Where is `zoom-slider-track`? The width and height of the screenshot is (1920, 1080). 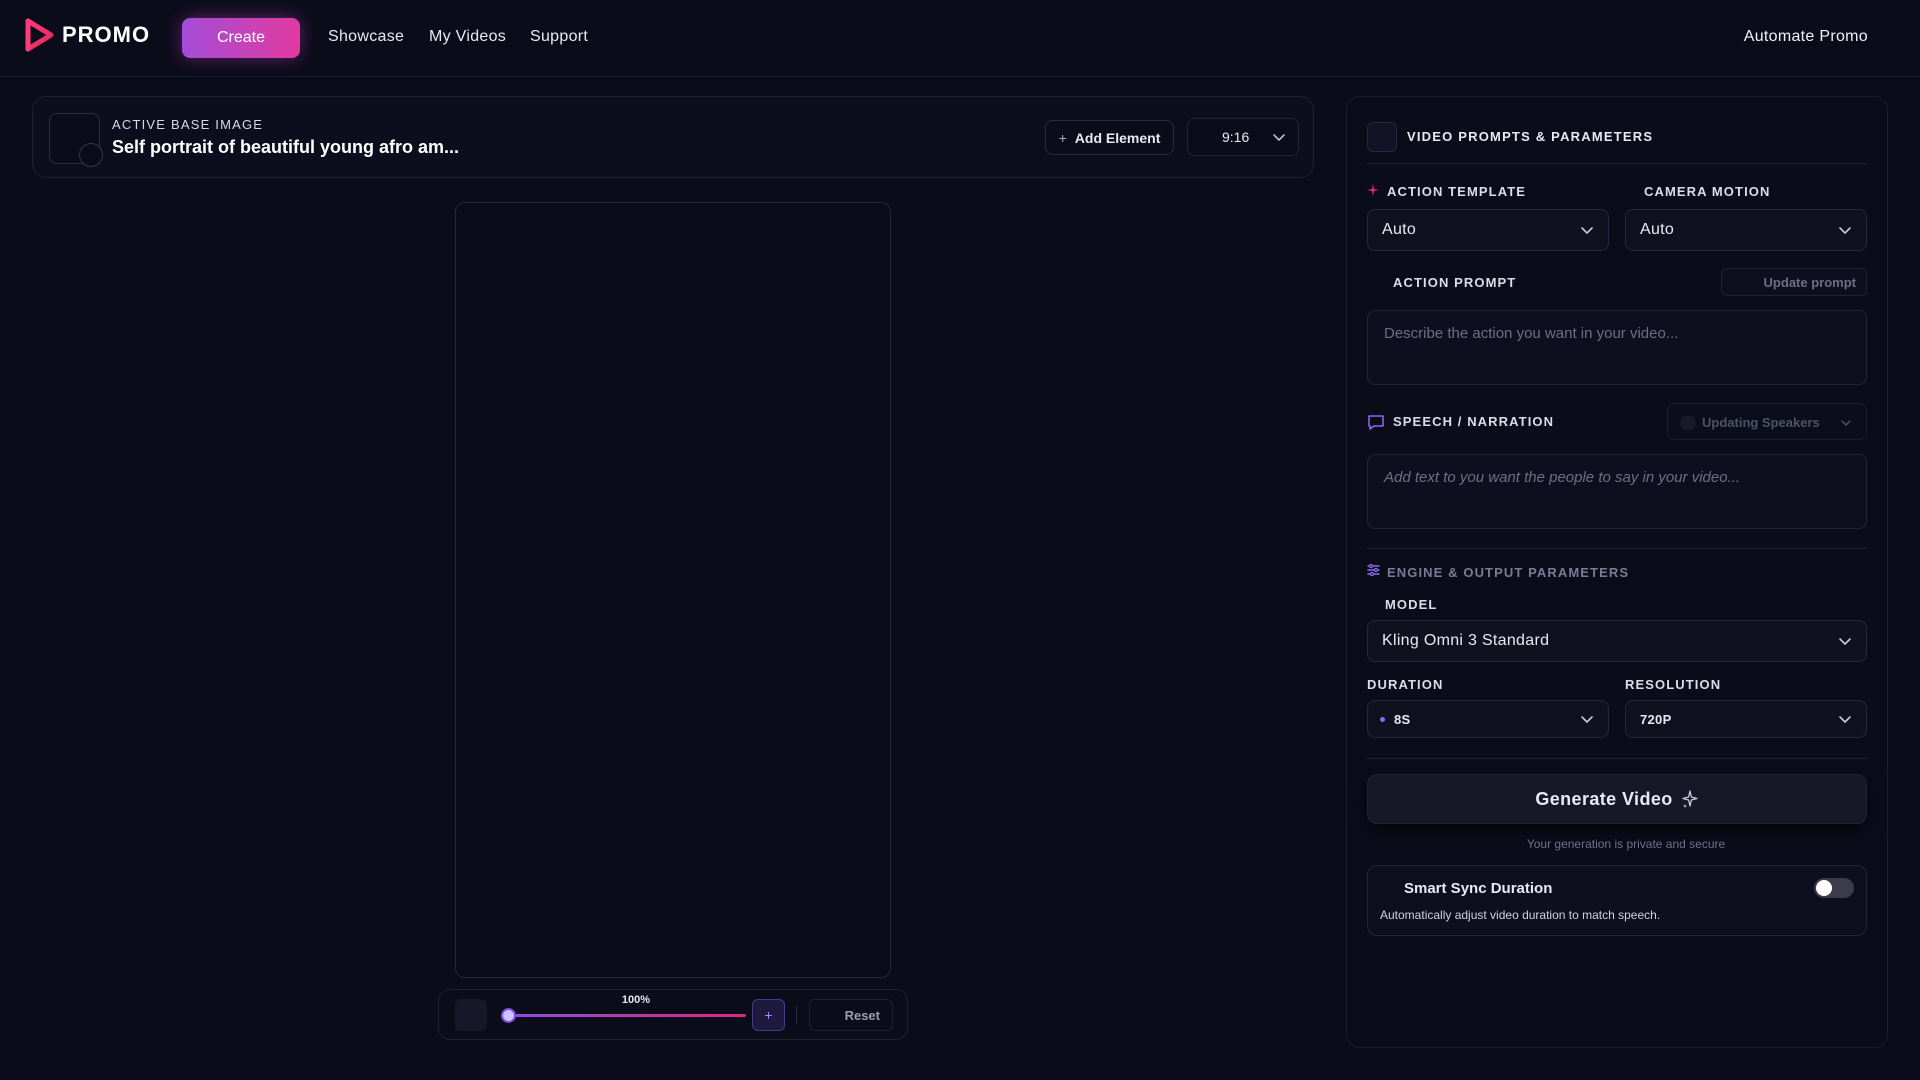 zoom-slider-track is located at coordinates (627, 1015).